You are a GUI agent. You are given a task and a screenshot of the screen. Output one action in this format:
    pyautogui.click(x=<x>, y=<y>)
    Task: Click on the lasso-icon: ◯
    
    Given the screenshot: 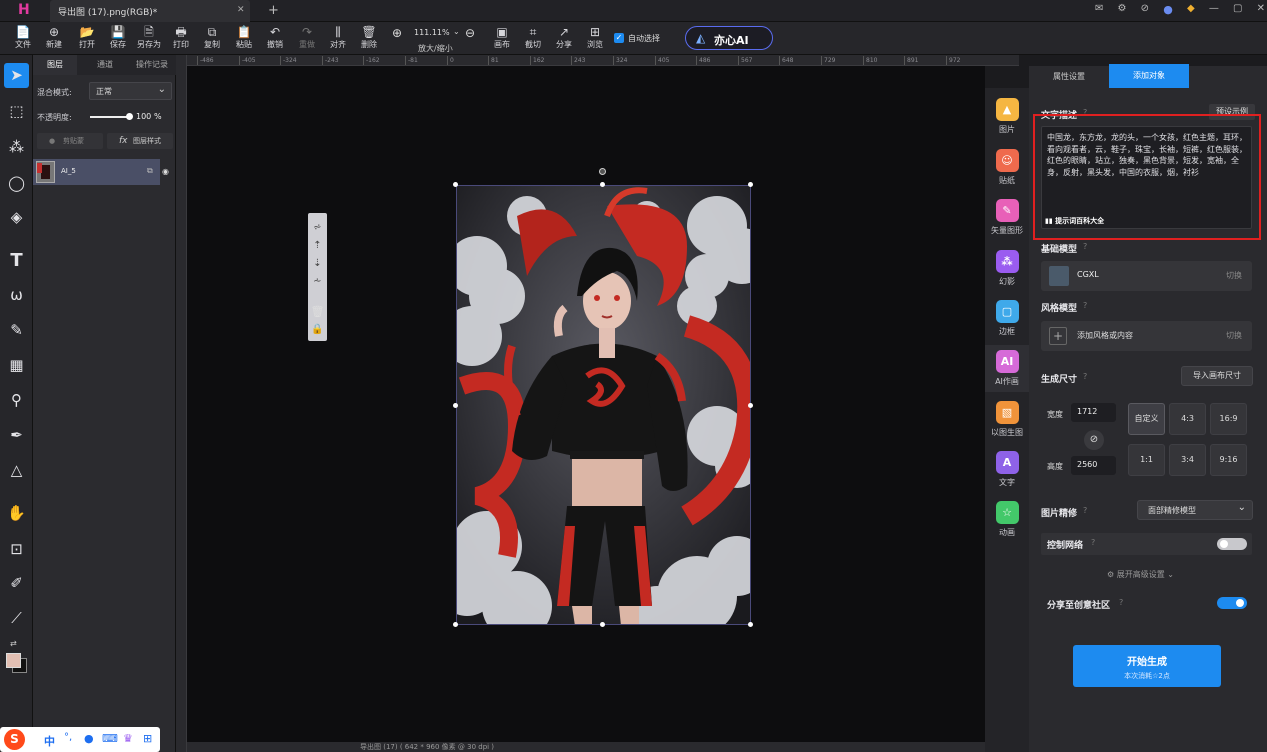 What is the action you would take?
    pyautogui.click(x=16, y=183)
    